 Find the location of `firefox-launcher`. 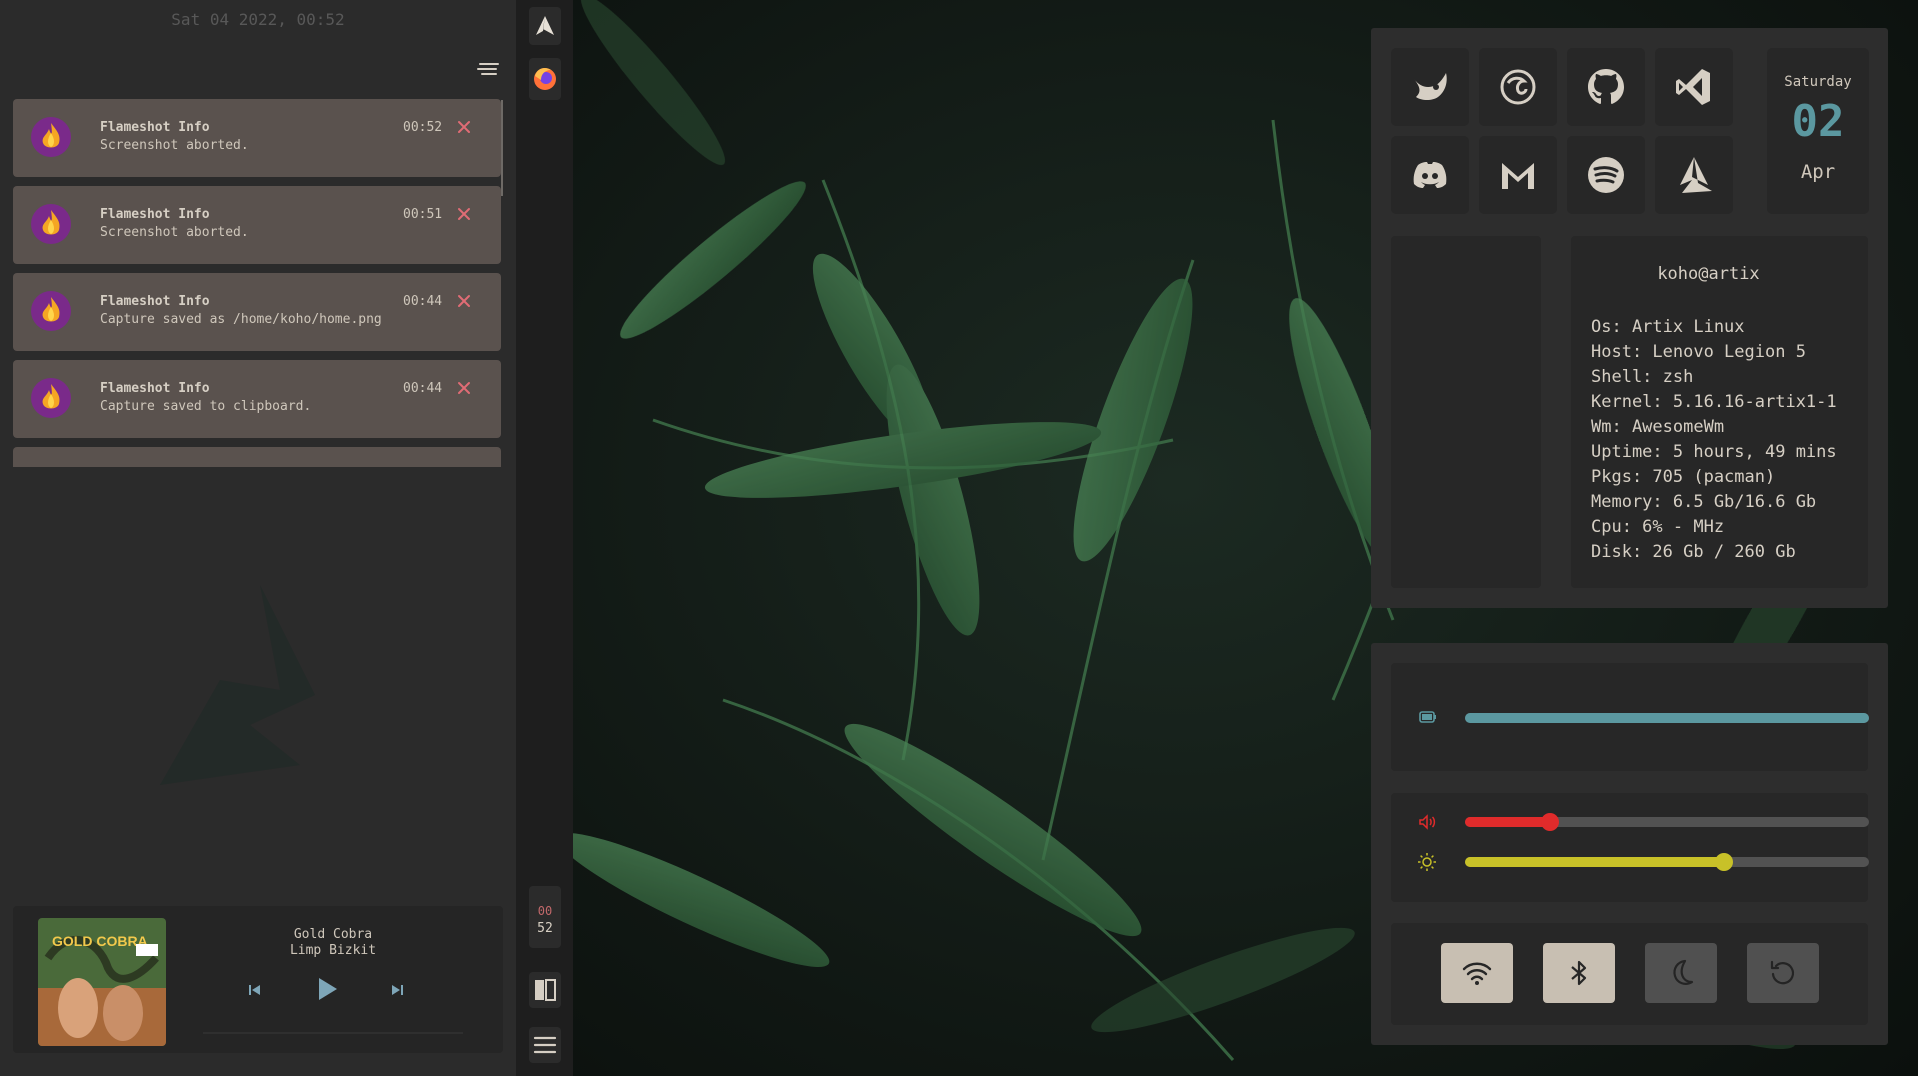

firefox-launcher is located at coordinates (1518, 87).